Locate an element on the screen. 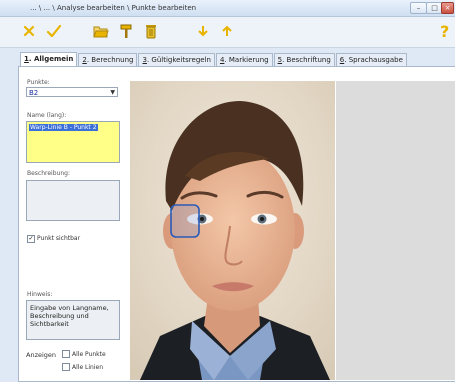 Image resolution: width=455 pixels, height=382 pixels. close-button: × is located at coordinates (447, 8).